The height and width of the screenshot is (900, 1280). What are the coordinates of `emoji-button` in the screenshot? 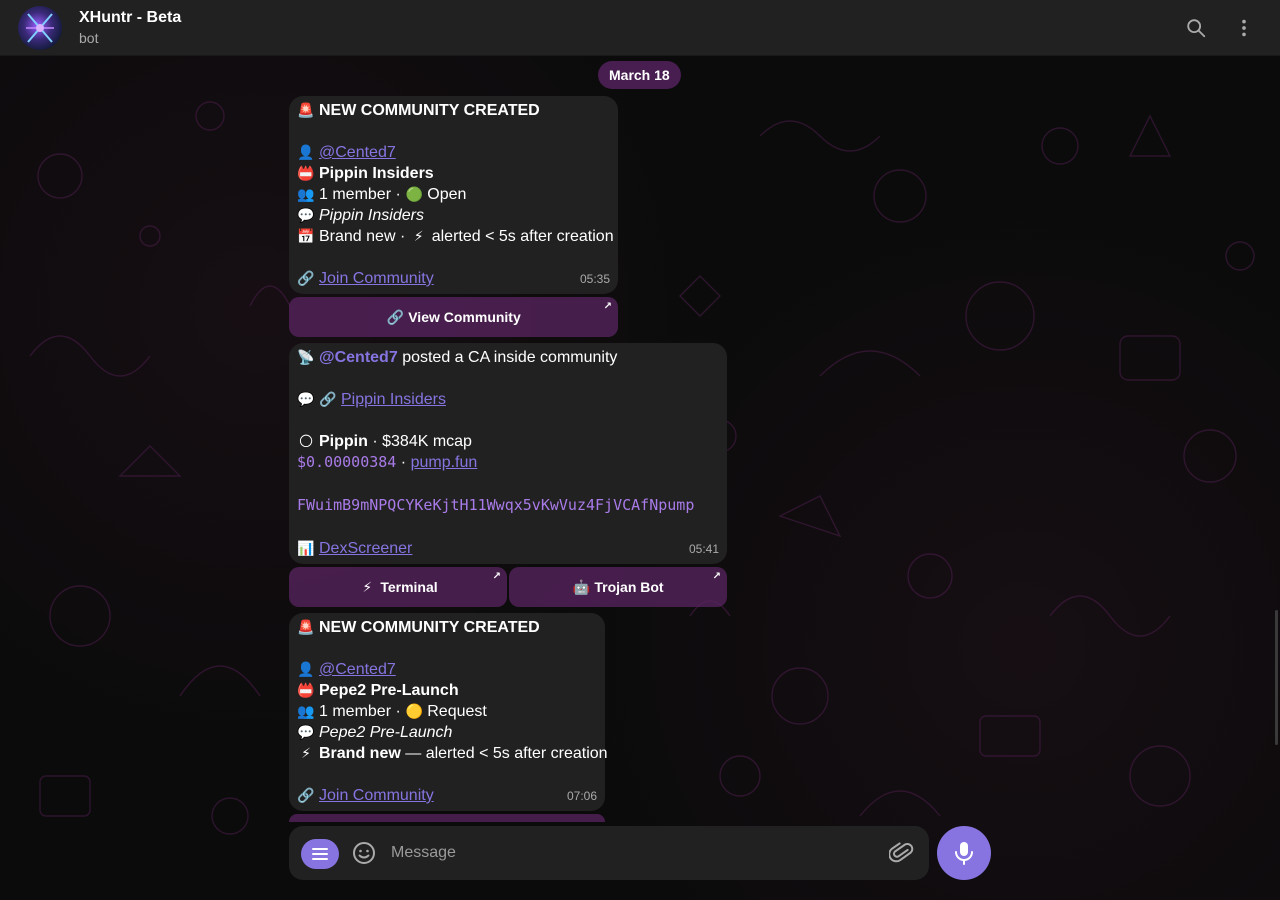 It's located at (364, 853).